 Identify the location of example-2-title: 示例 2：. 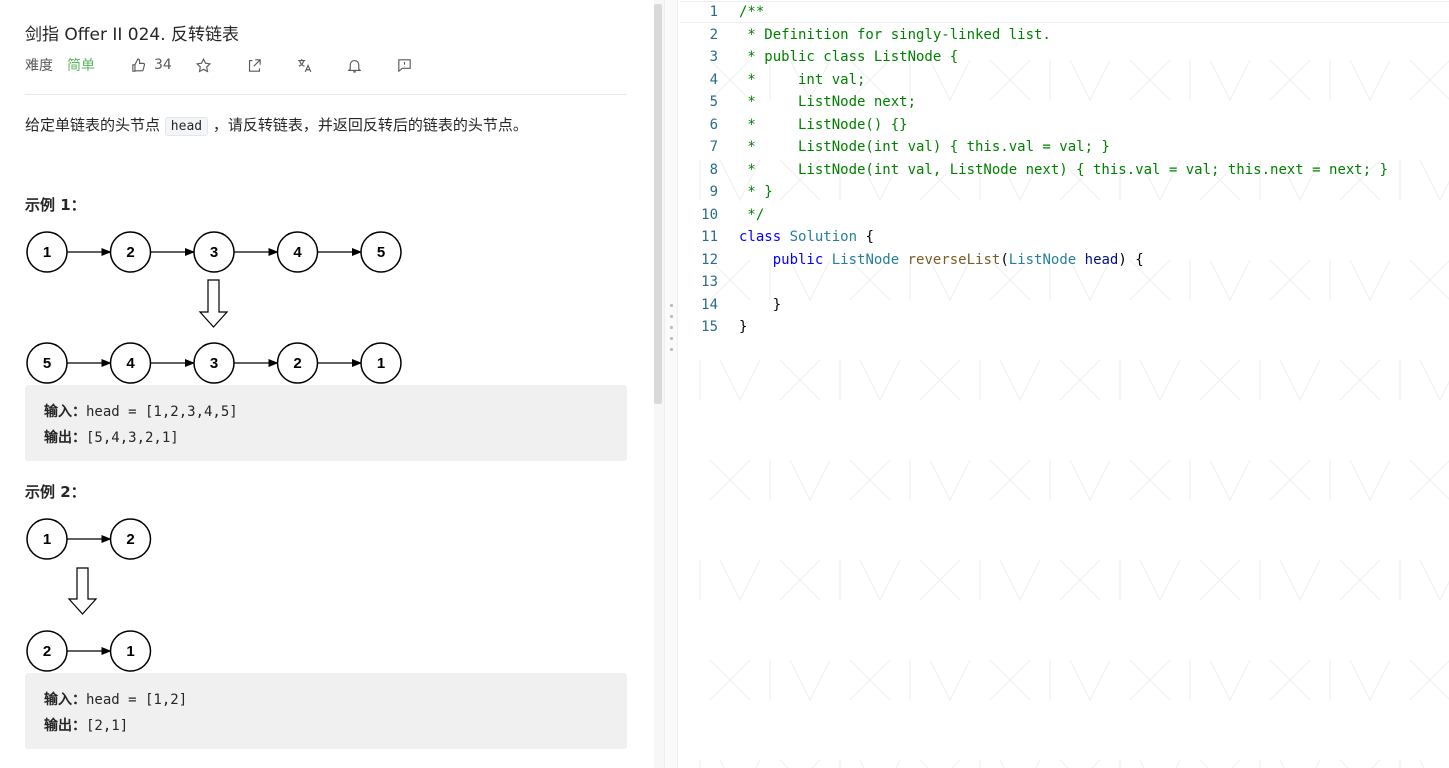
(55, 492).